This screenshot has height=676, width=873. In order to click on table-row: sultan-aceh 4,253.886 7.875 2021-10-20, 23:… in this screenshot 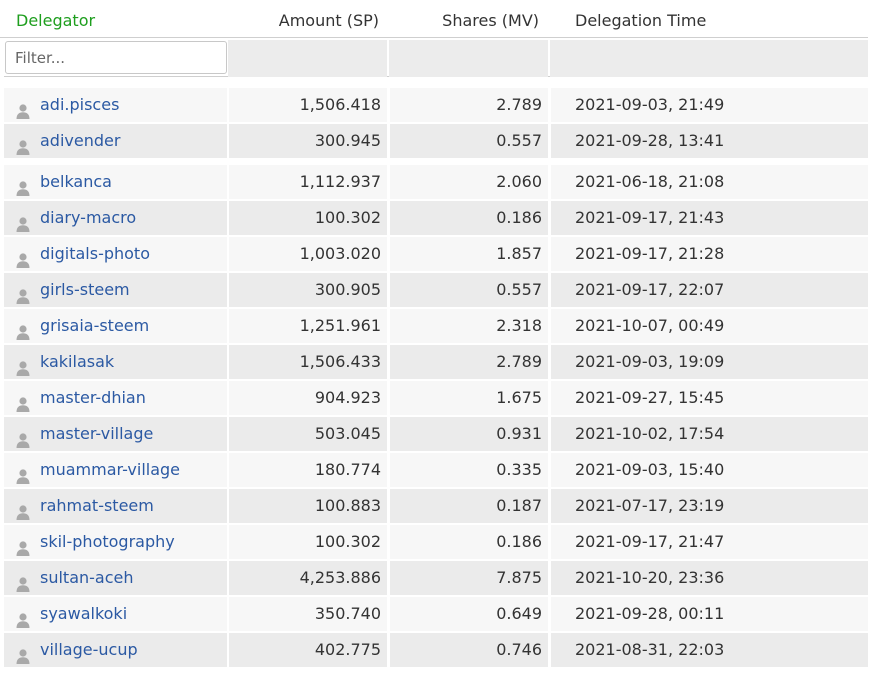, I will do `click(436, 579)`.